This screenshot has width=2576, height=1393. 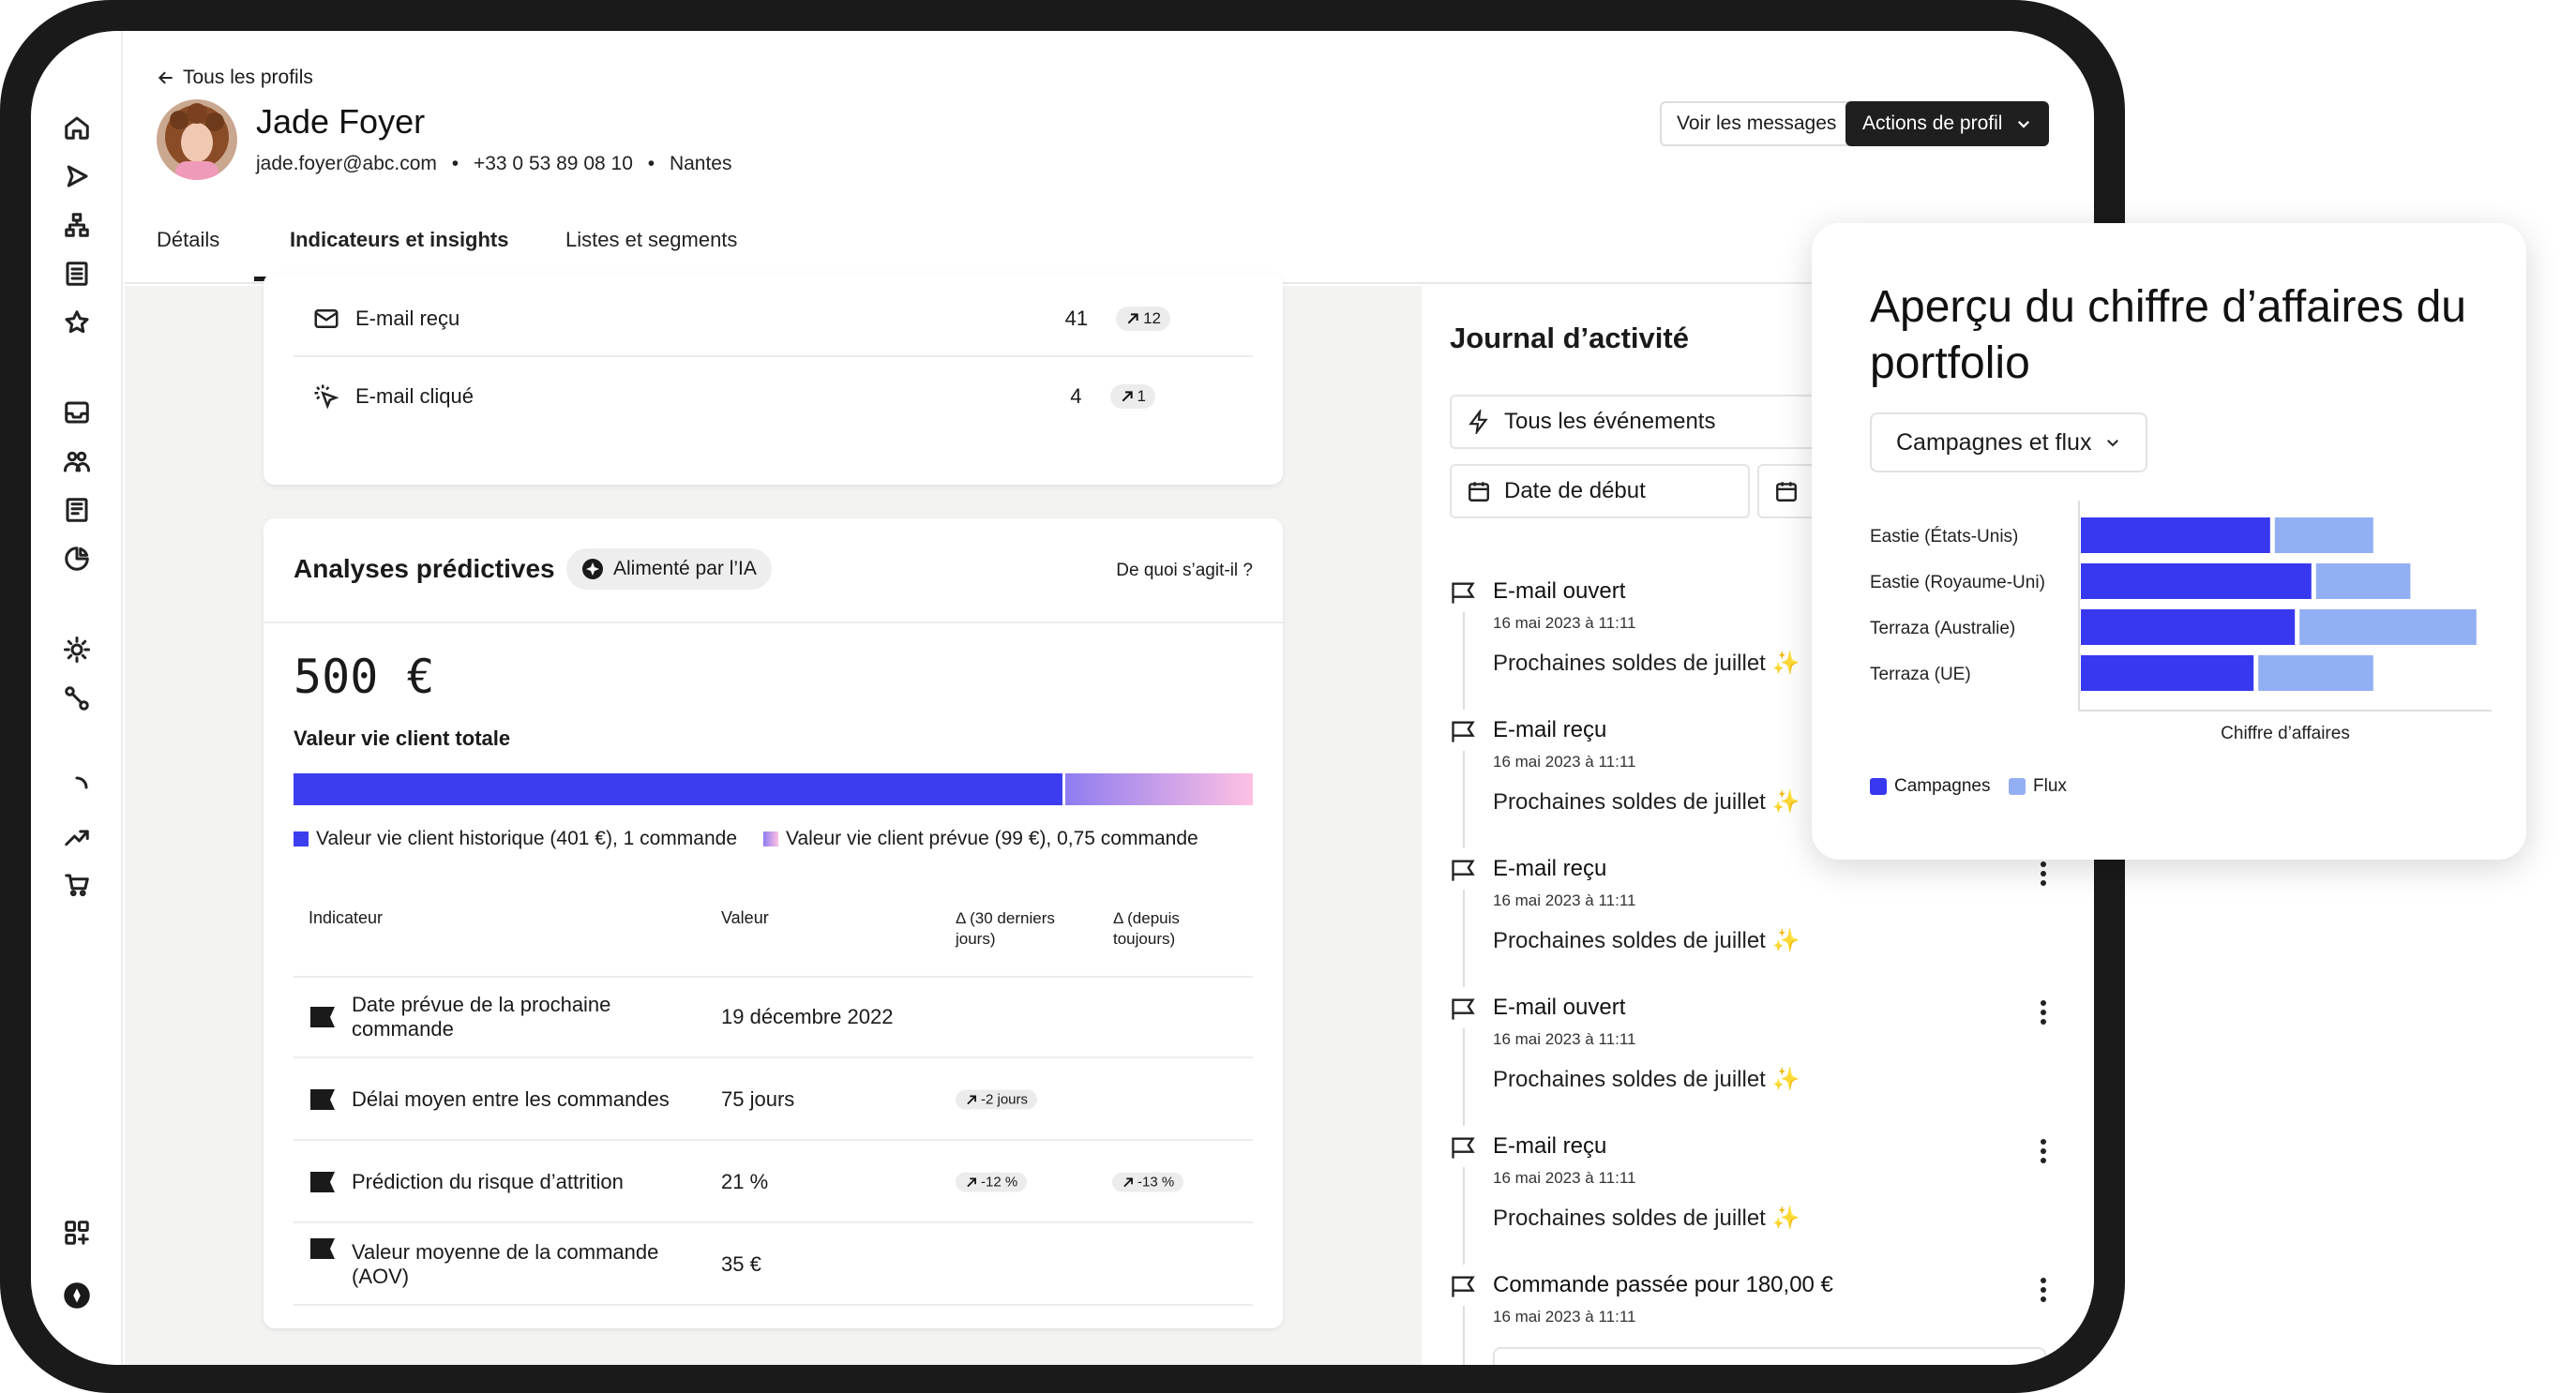 What do you see at coordinates (165, 77) in the screenshot?
I see `arrow-left-icon` at bounding box center [165, 77].